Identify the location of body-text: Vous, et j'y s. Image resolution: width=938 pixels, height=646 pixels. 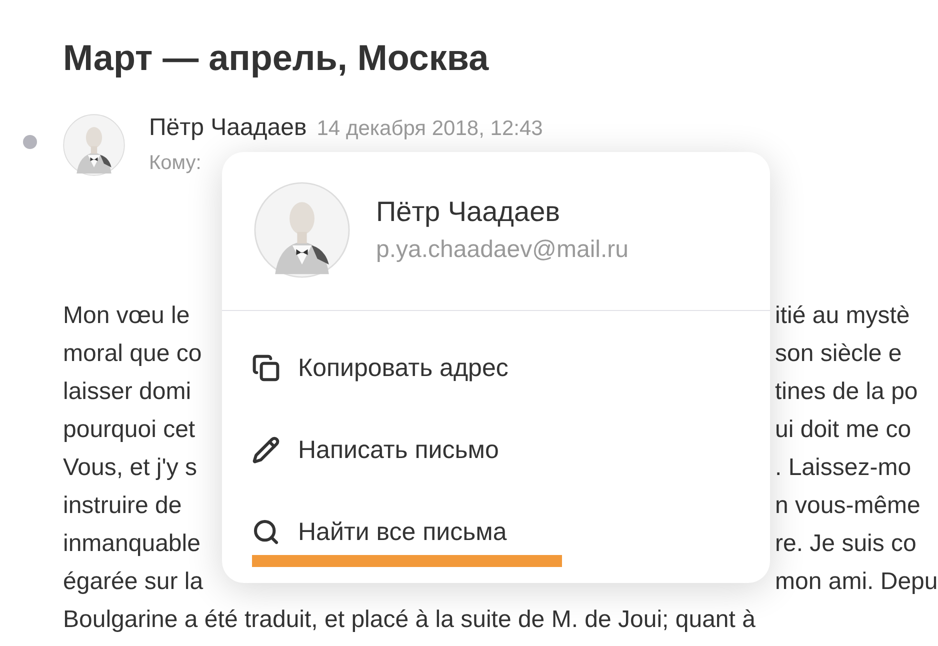
(130, 468).